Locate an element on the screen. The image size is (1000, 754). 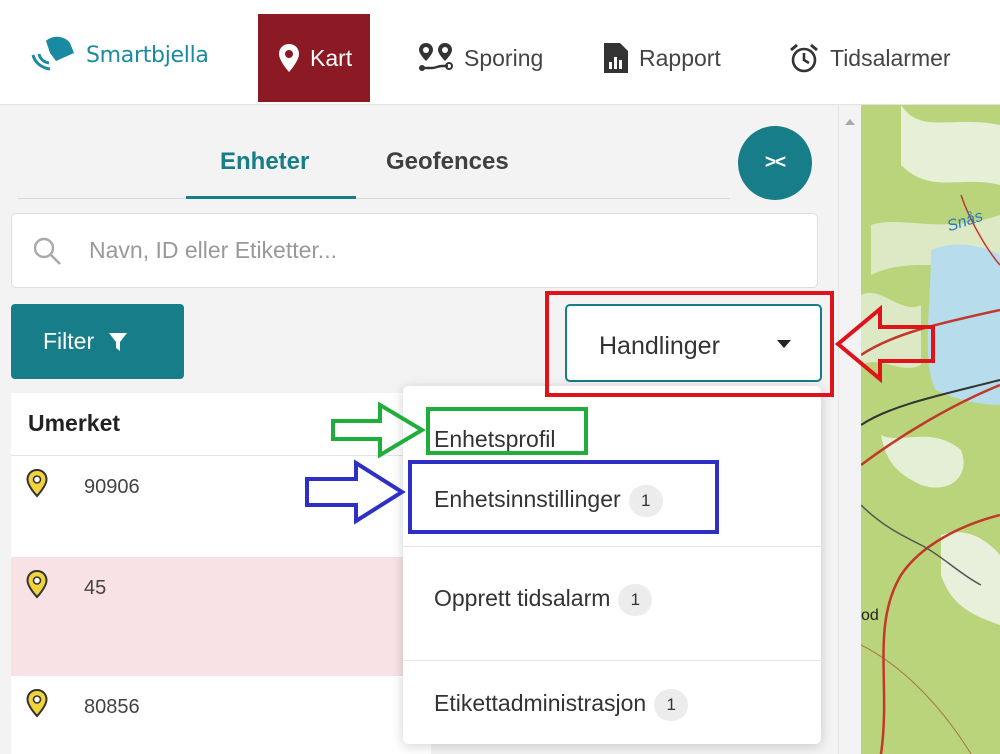
nav-sporing-label: Sporing is located at coordinates (504, 57).